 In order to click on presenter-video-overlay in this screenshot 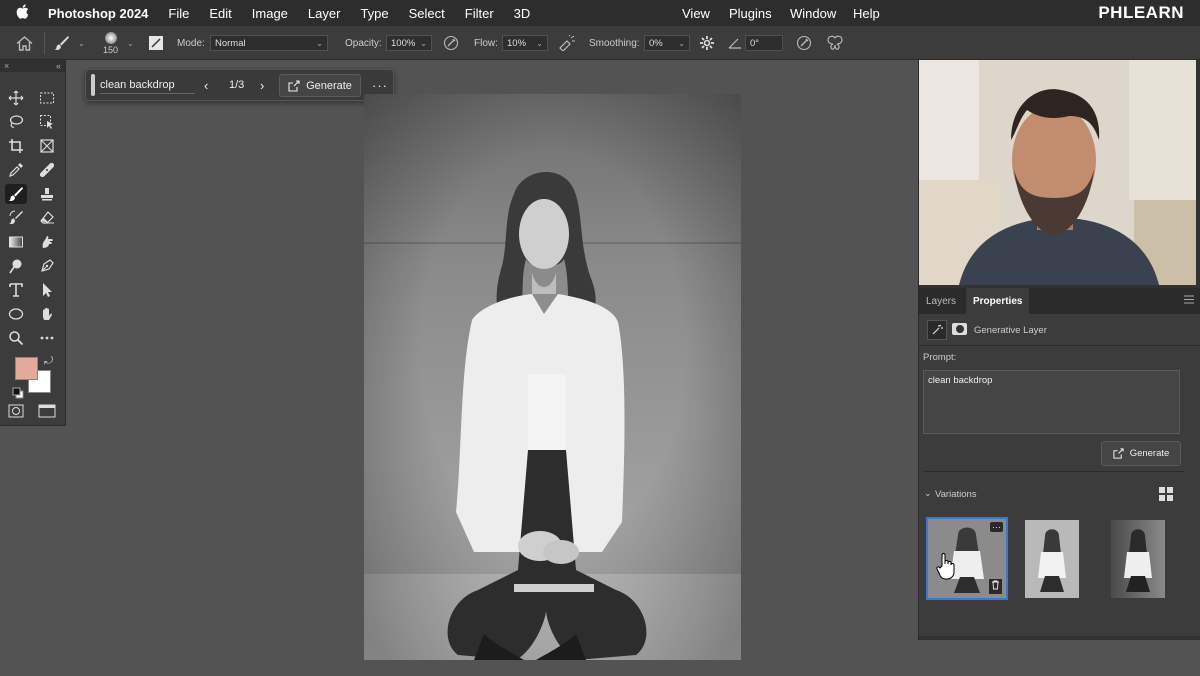, I will do `click(1057, 172)`.